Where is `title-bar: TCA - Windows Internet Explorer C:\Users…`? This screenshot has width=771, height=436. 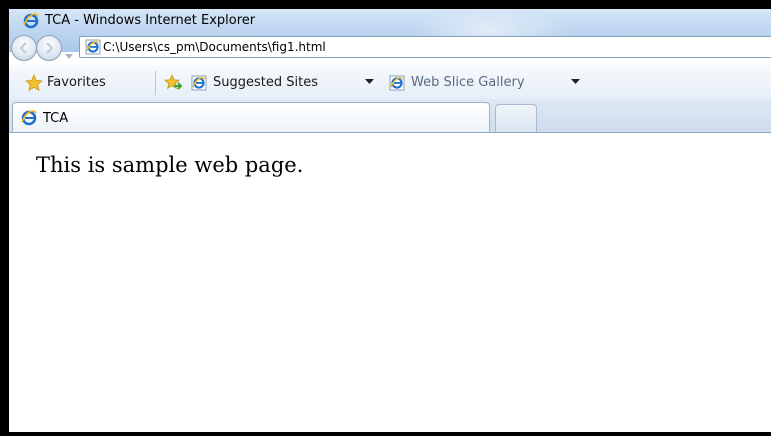 title-bar: TCA - Windows Internet Explorer C:\Users… is located at coordinates (390, 35).